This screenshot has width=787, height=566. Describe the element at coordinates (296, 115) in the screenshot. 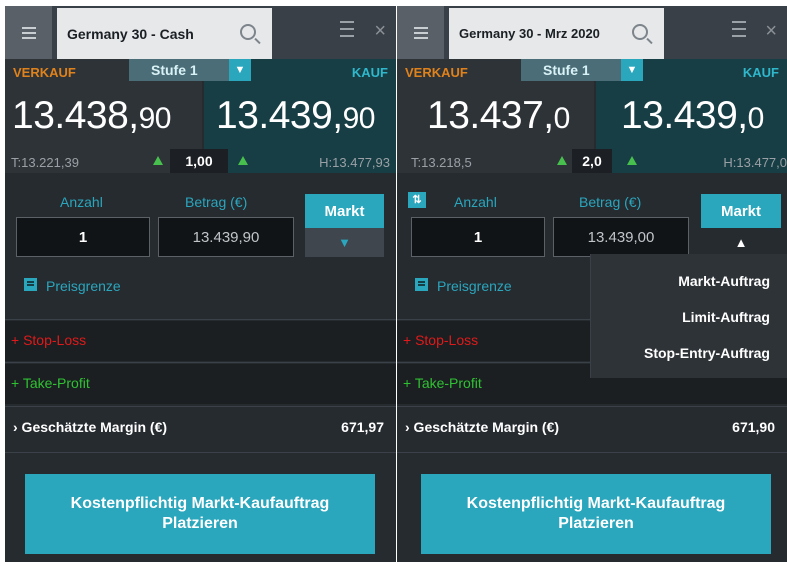

I see `buy-price: 13.439,90` at that location.